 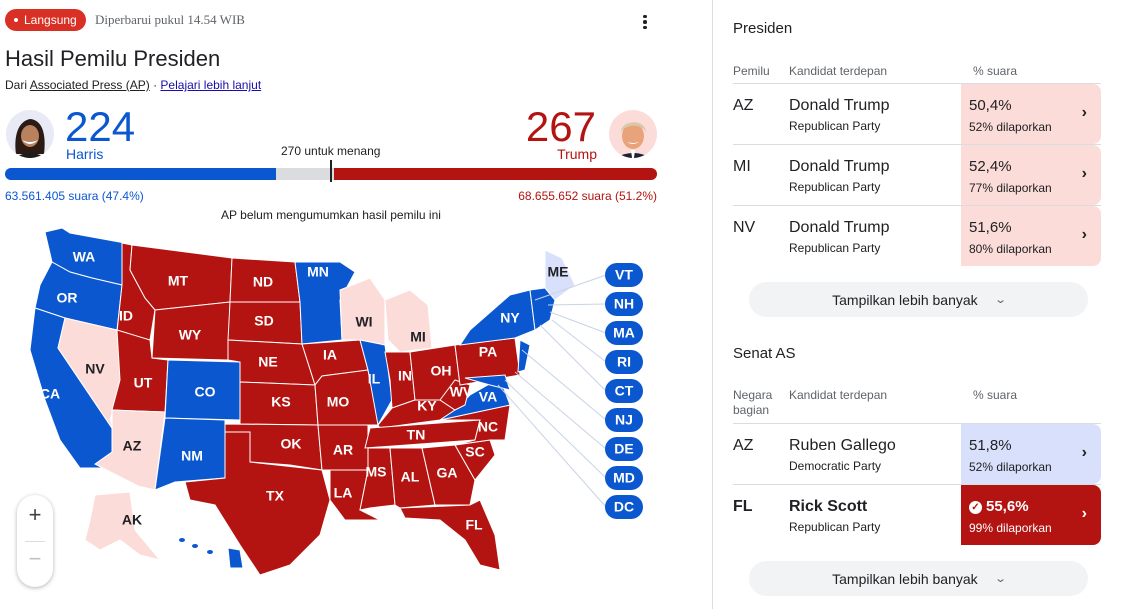 What do you see at coordinates (331, 151) in the screenshot?
I see `to-win-label: 270 untuk menang` at bounding box center [331, 151].